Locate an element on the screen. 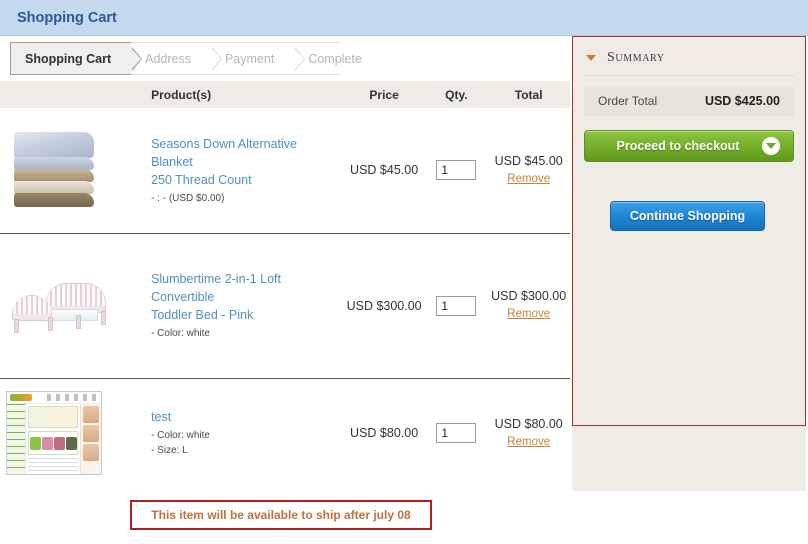  order-total-label: Order Total is located at coordinates (628, 101).